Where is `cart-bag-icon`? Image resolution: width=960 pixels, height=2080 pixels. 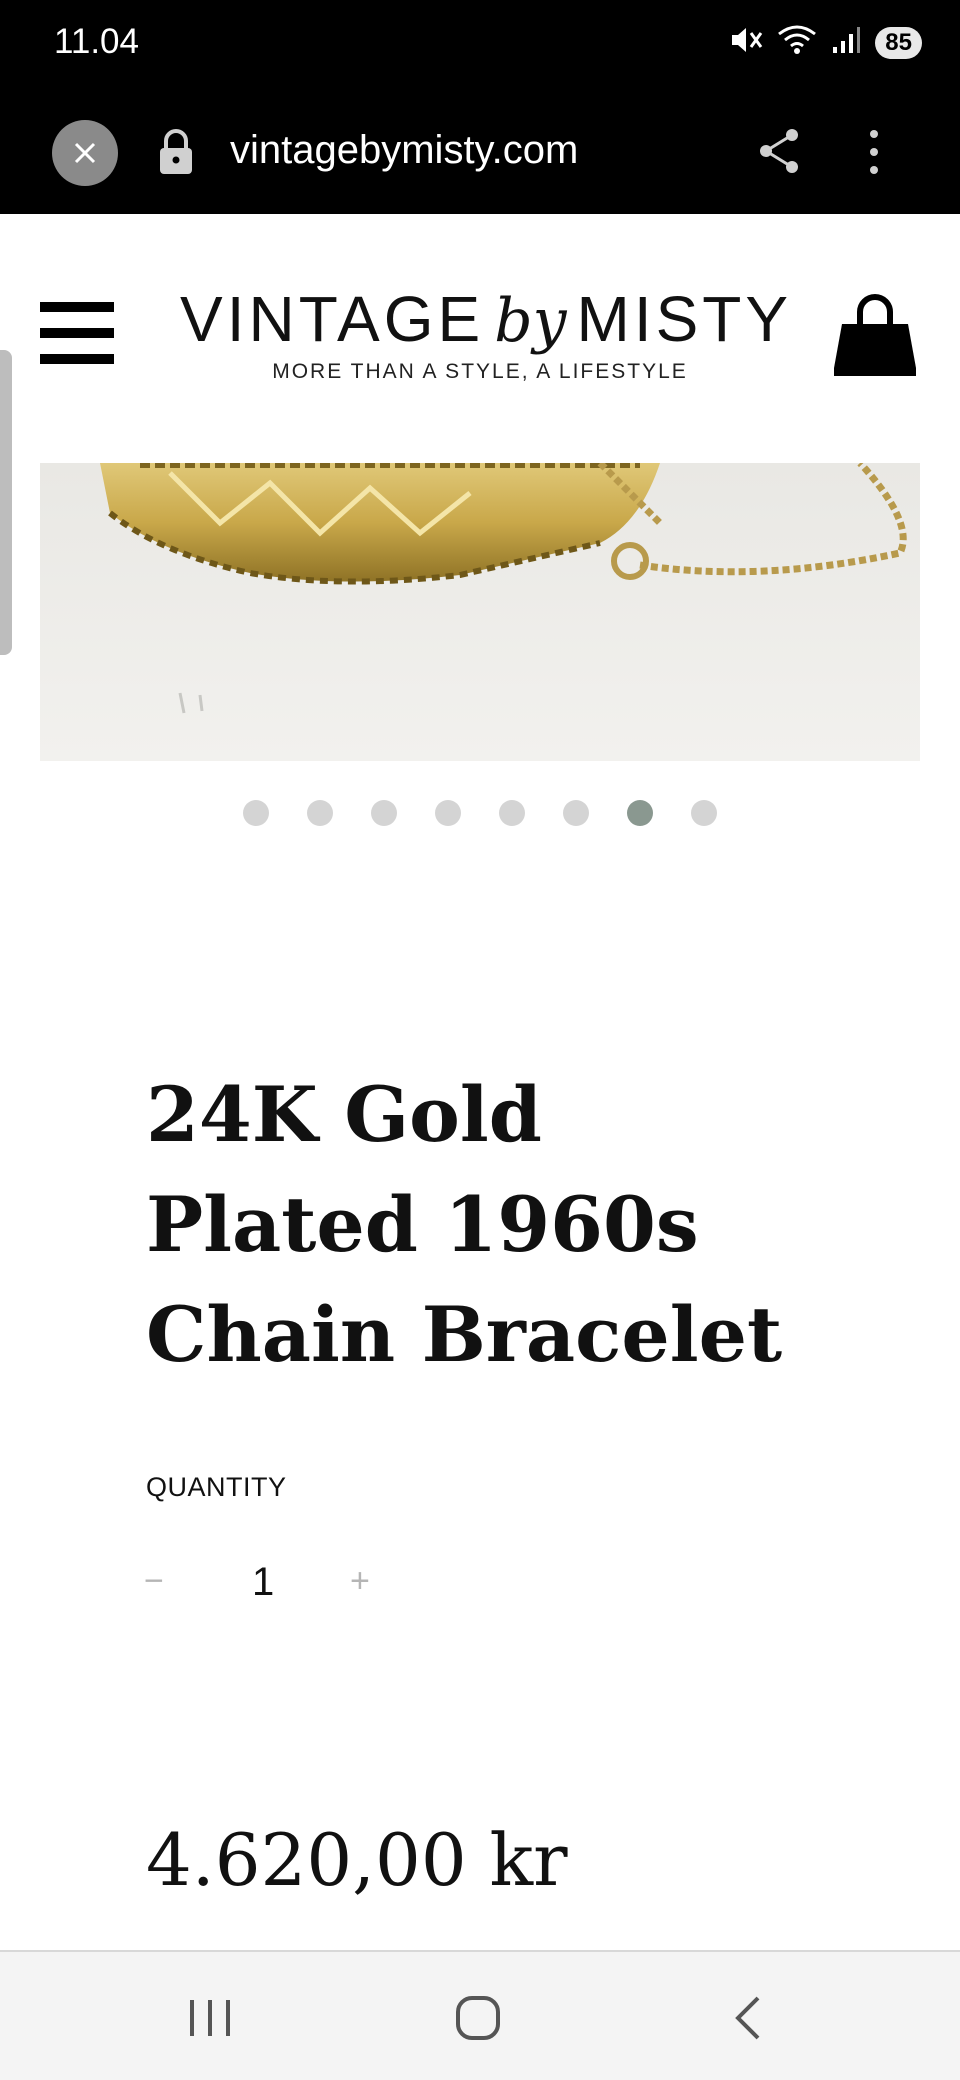
cart-bag-icon is located at coordinates (875, 336).